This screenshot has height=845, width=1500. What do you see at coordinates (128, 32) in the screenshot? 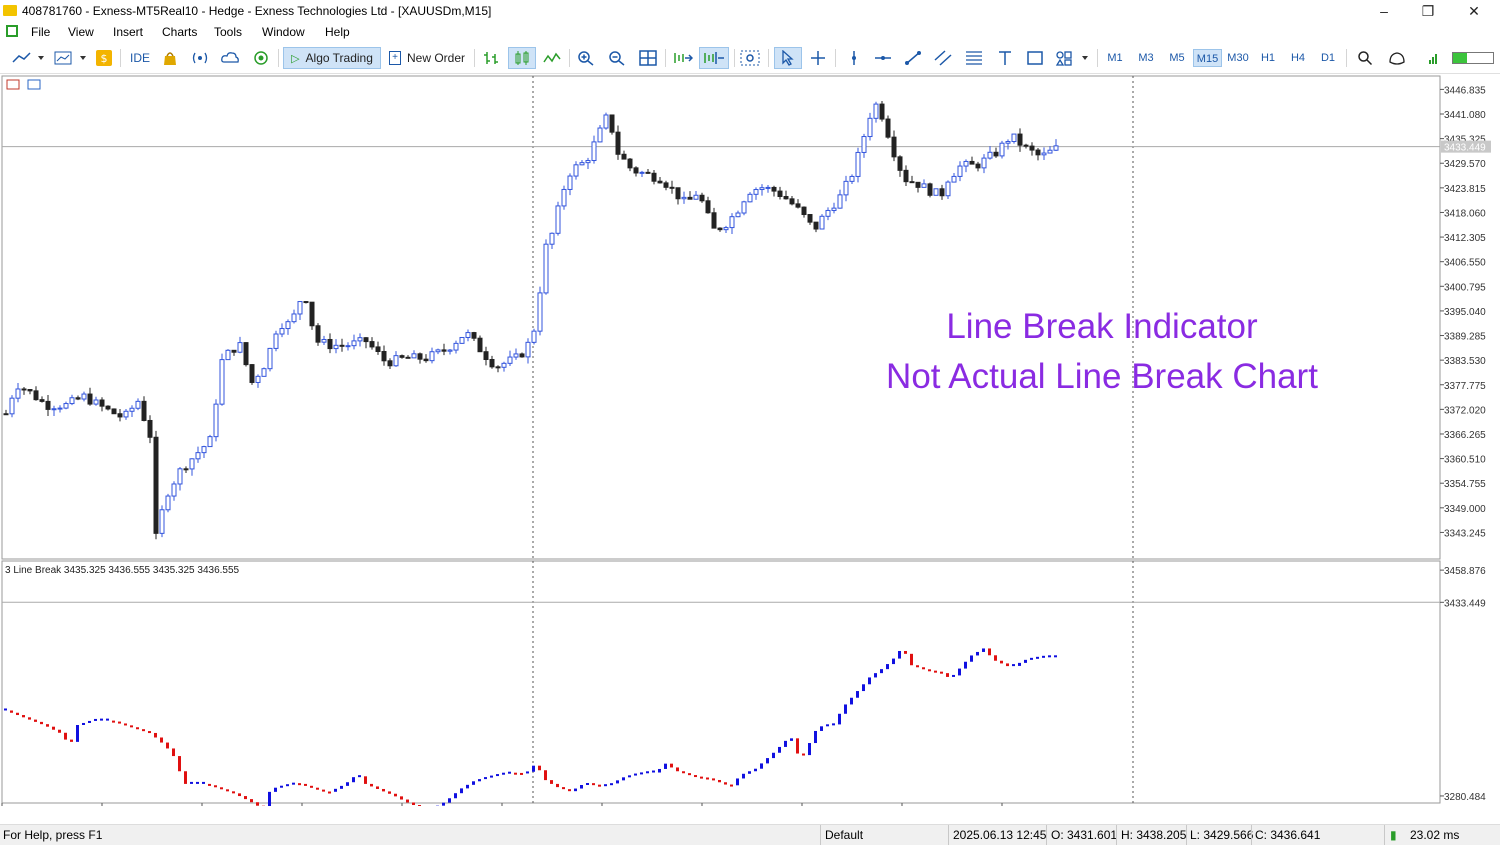
I see `menu-insert: Insert` at bounding box center [128, 32].